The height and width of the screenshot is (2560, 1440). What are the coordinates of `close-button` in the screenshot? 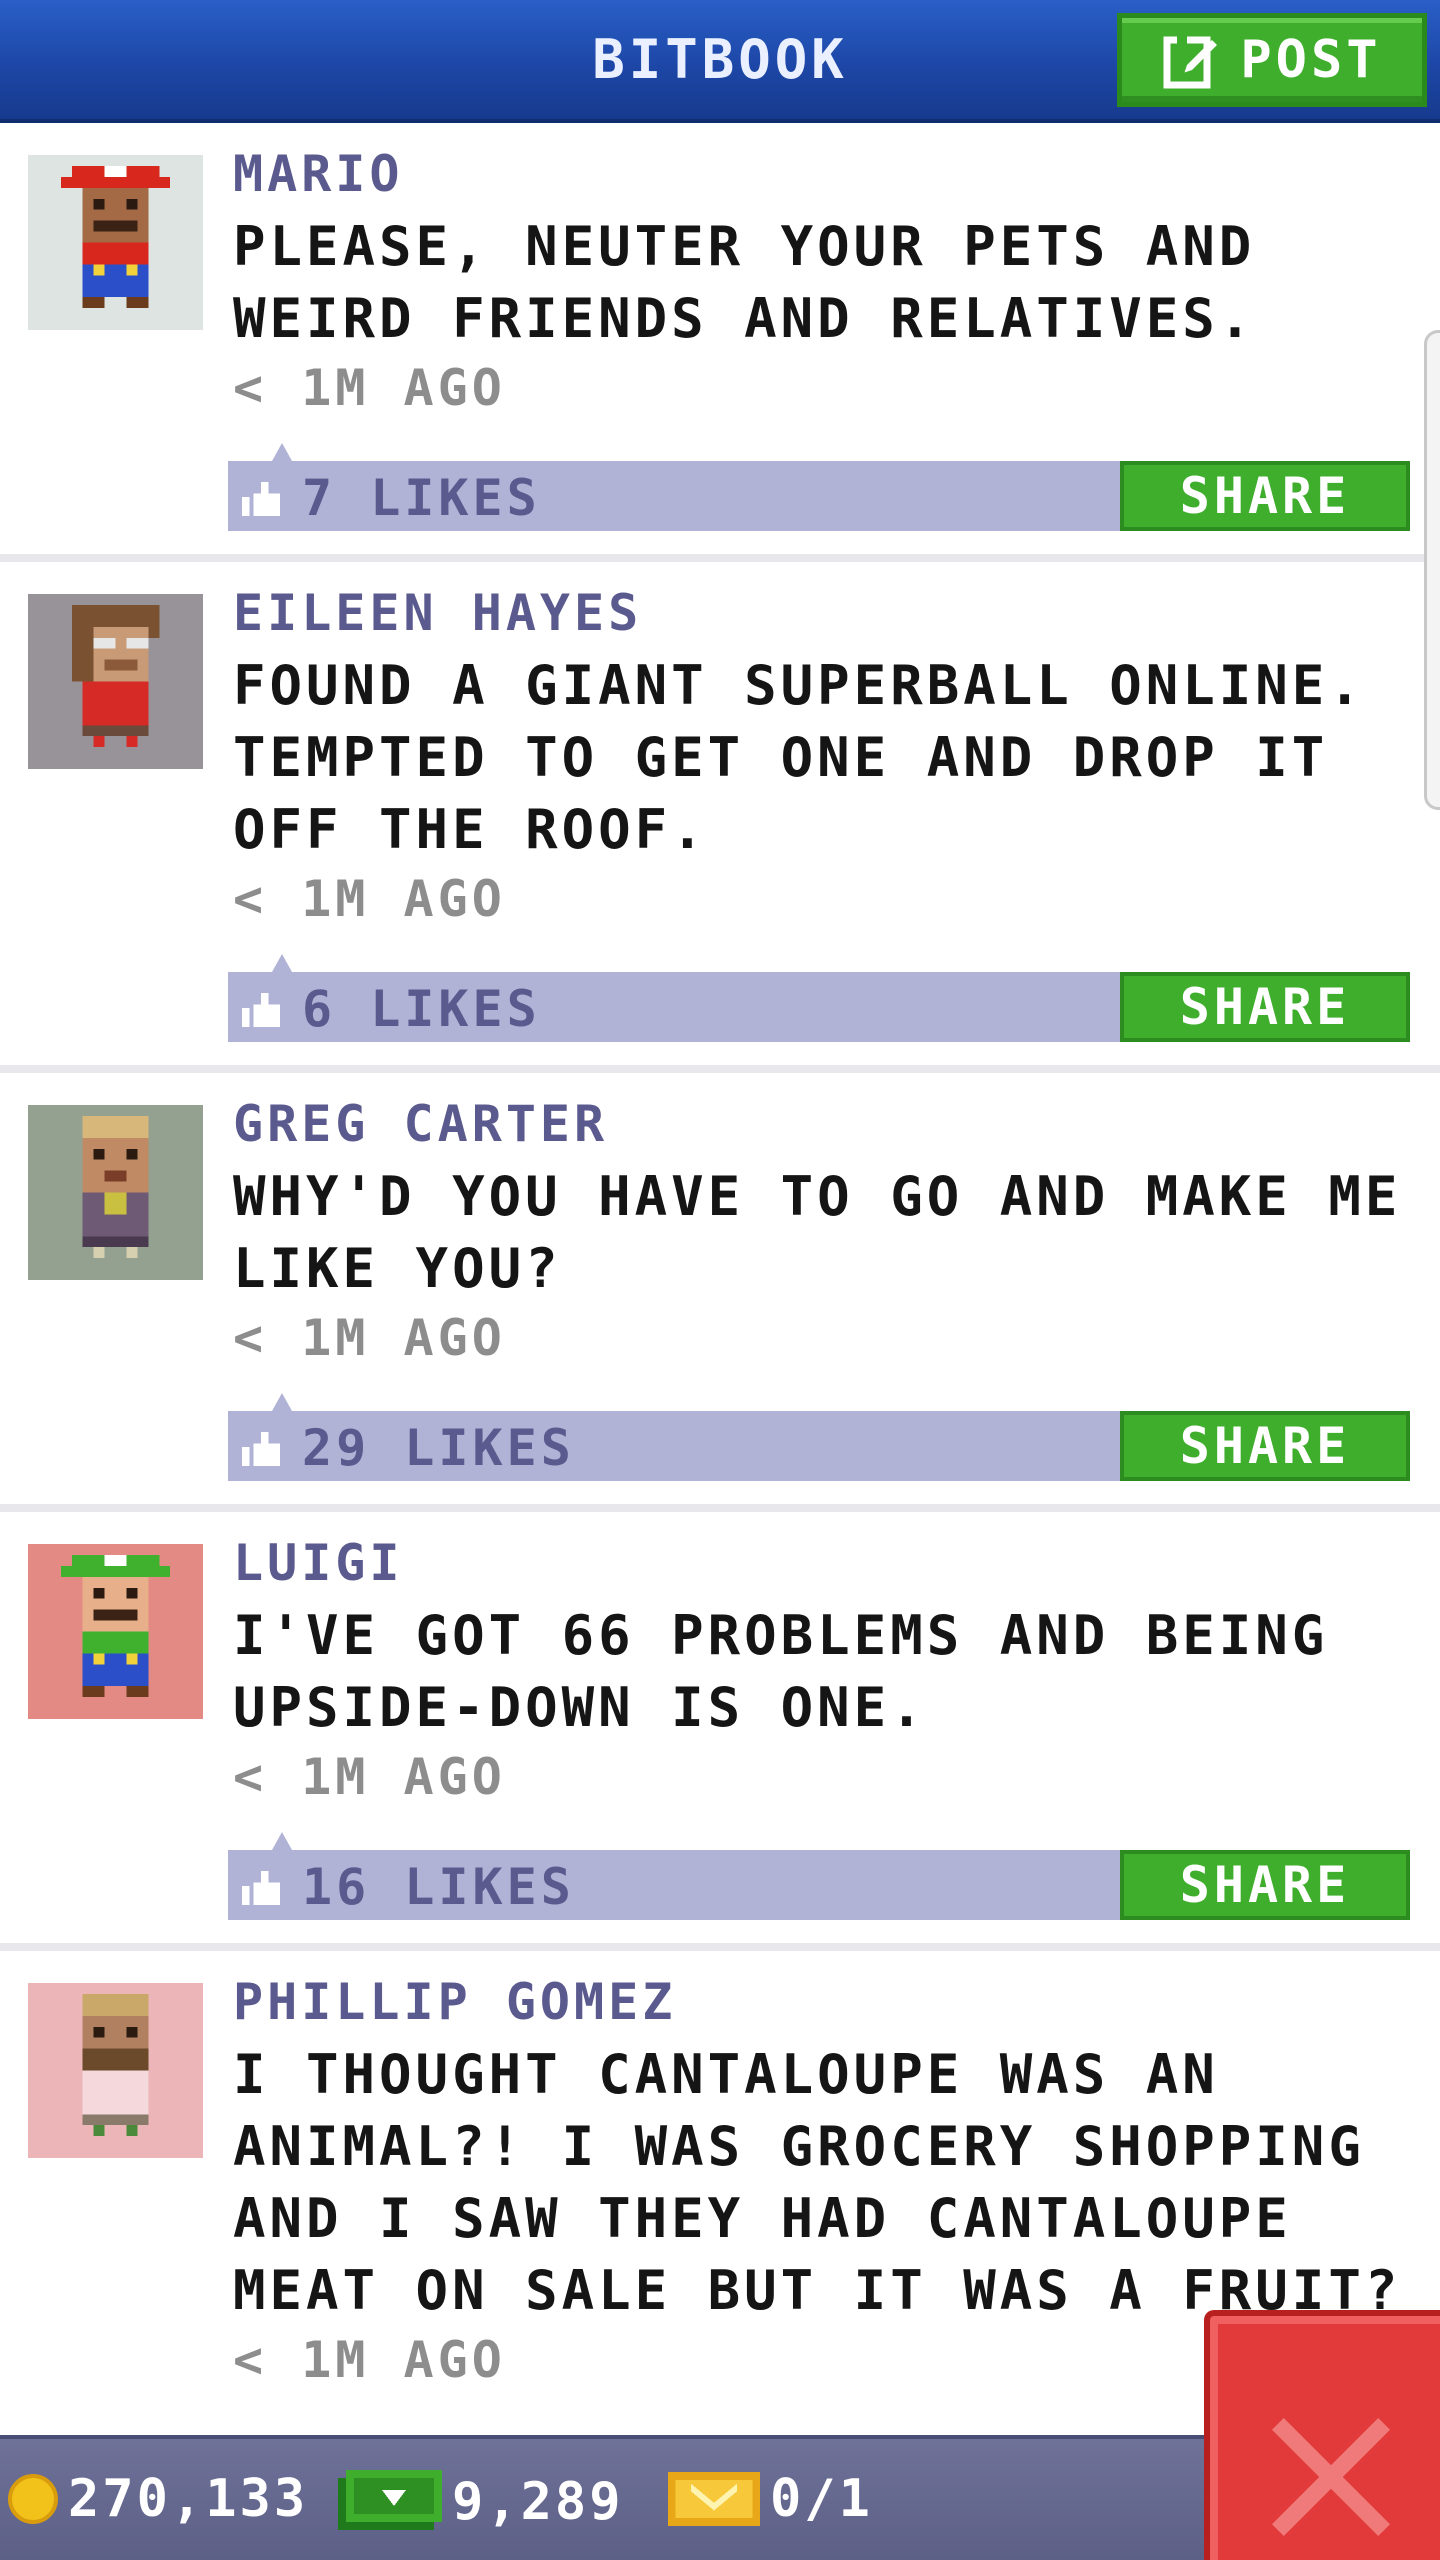 It's located at (1322, 2435).